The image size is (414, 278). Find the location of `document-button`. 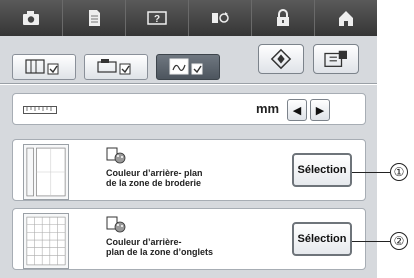

document-button is located at coordinates (94, 18).